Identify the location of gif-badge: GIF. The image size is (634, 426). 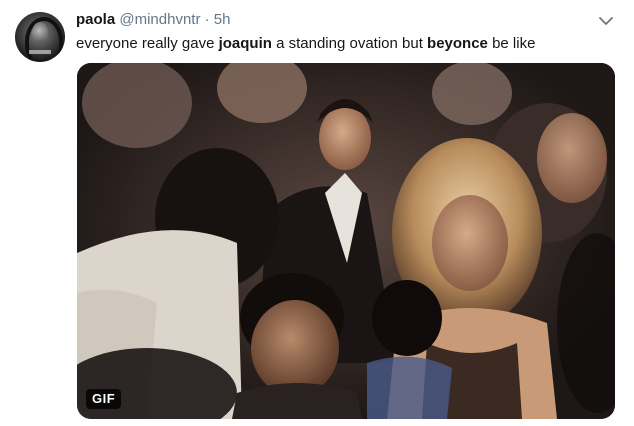
(104, 399).